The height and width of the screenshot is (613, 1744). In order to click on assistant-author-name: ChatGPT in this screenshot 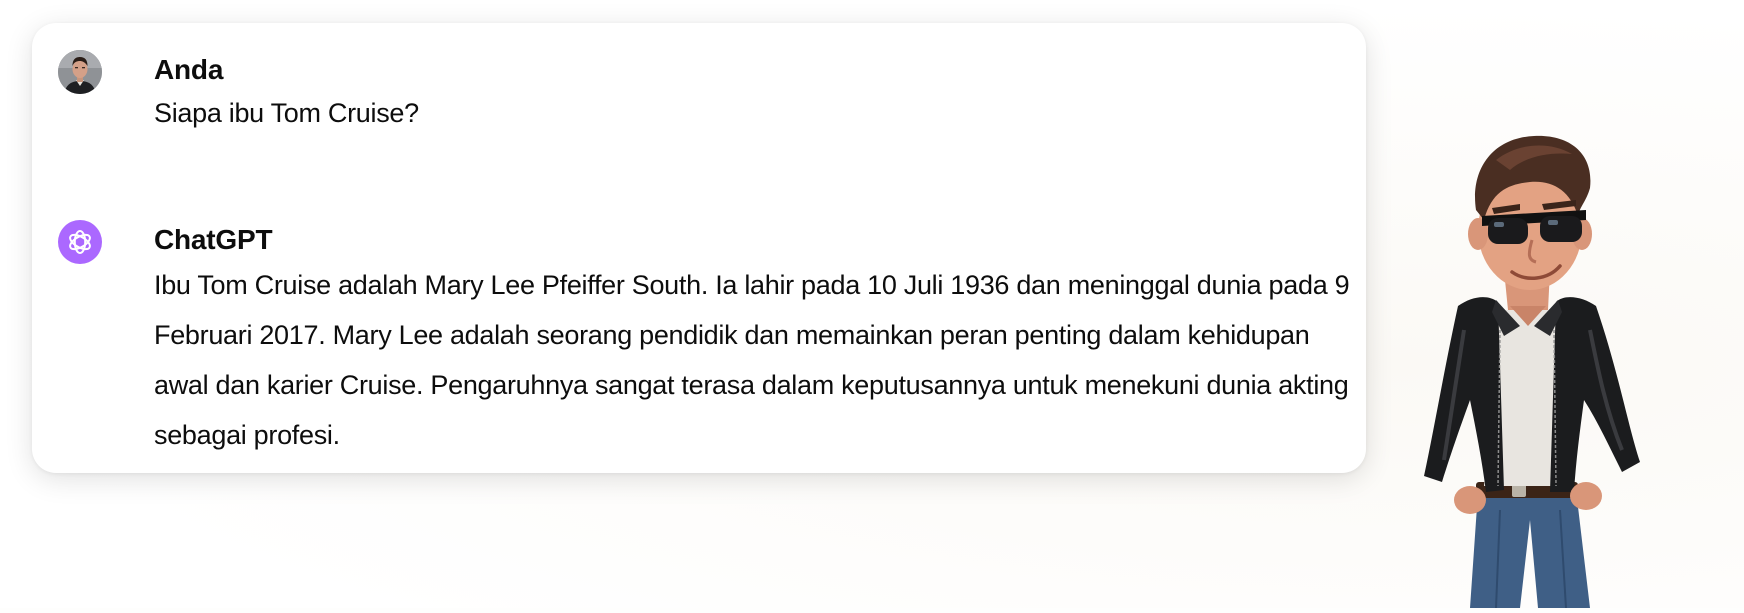, I will do `click(213, 239)`.